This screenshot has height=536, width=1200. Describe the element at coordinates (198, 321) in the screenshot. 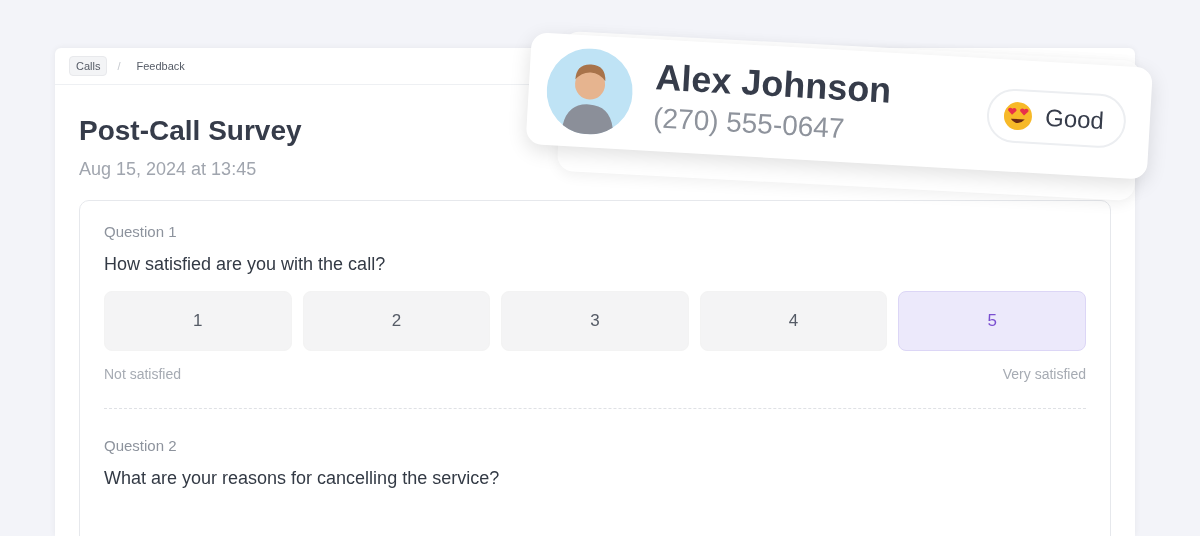

I see `rating-option: 1` at that location.